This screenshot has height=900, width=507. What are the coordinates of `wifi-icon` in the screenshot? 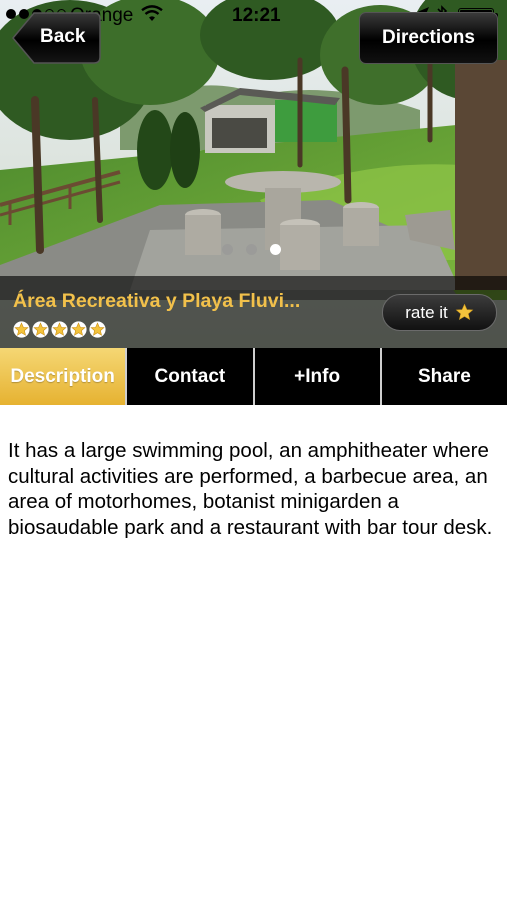 It's located at (152, 17).